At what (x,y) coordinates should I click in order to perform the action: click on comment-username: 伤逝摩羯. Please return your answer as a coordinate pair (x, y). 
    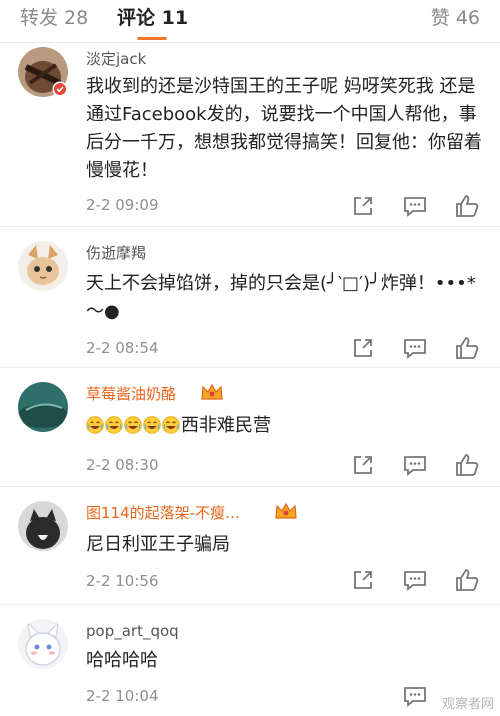
    Looking at the image, I should click on (116, 253).